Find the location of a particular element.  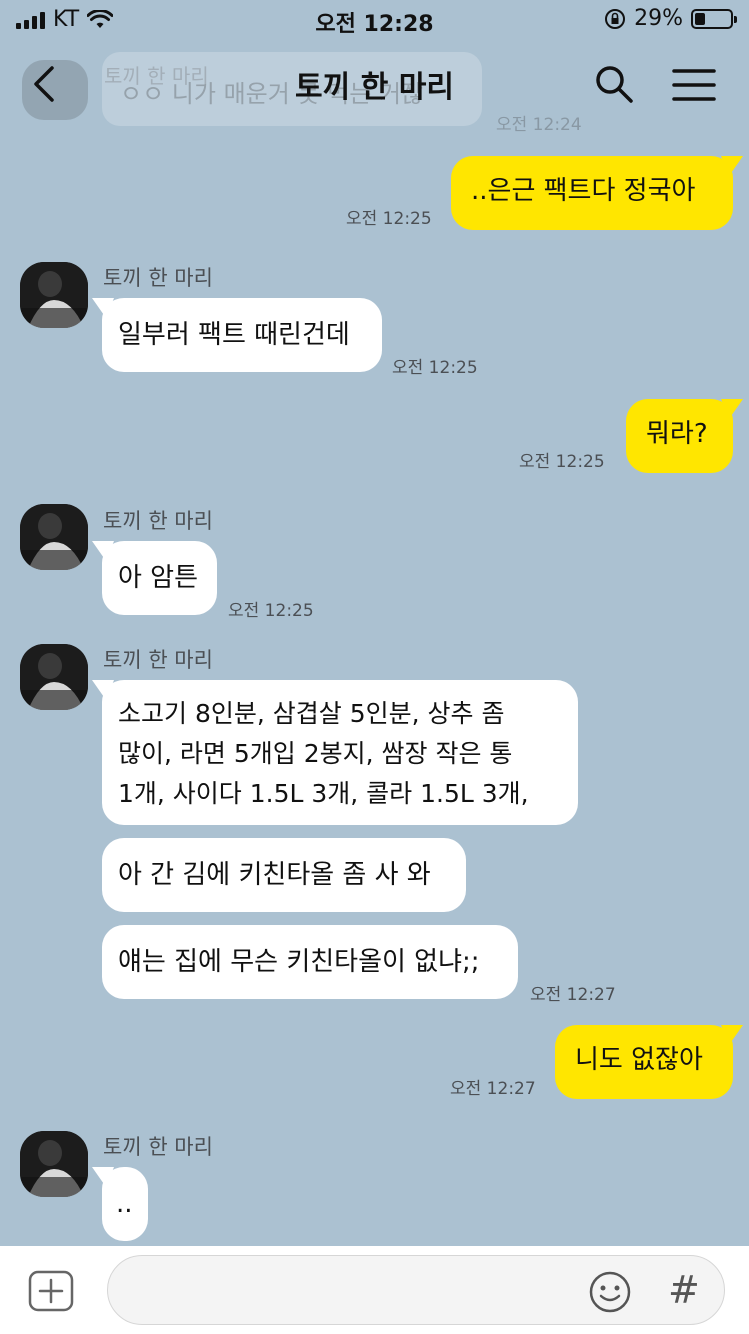

incoming-message-bubble: 아 암튼 is located at coordinates (154, 578).